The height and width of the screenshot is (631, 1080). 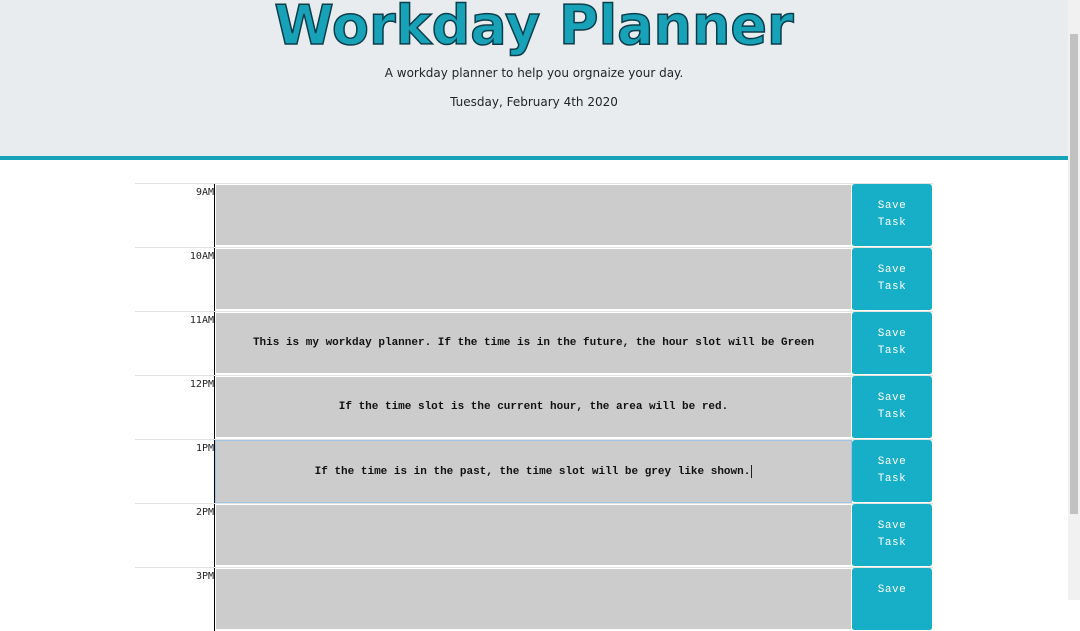 I want to click on hour-label: 9AM, so click(x=175, y=215).